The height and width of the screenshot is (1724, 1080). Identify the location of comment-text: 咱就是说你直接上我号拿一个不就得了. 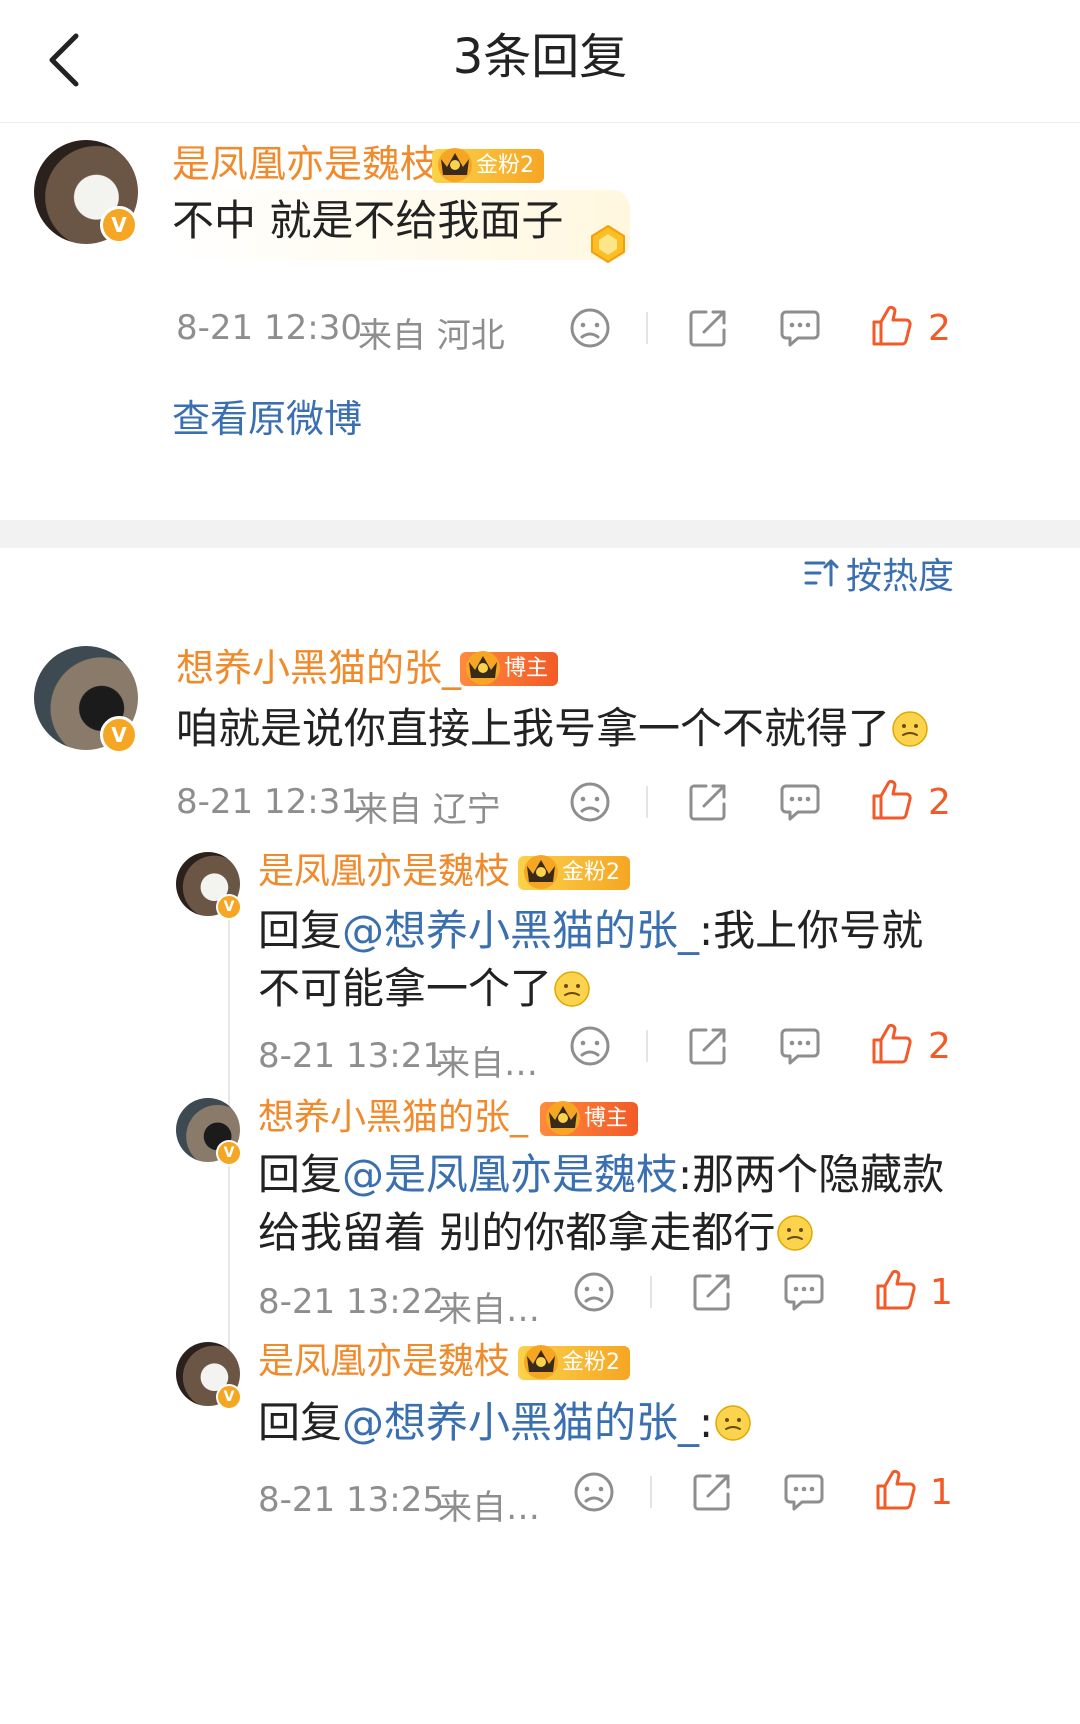
(553, 729).